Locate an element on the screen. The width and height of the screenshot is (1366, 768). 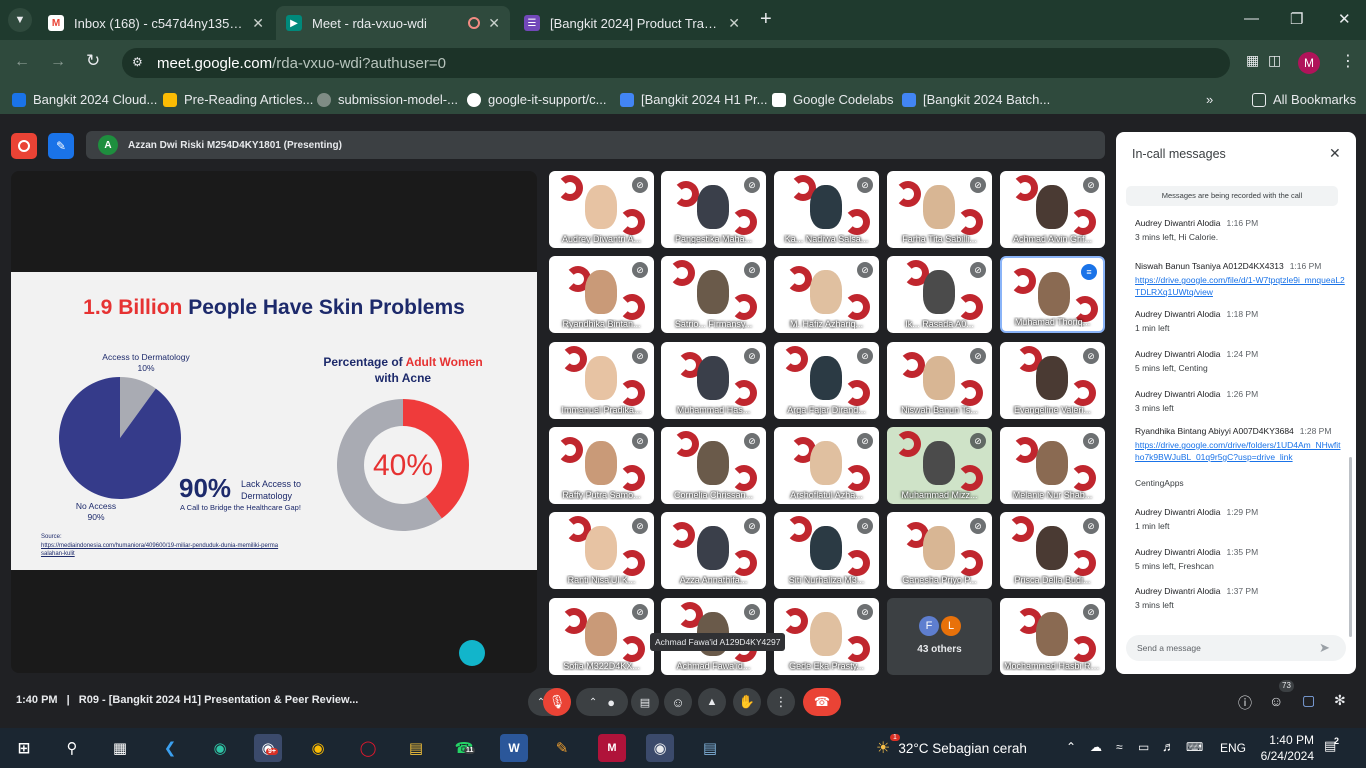
reactions-button: ☺ is located at coordinates (678, 702).